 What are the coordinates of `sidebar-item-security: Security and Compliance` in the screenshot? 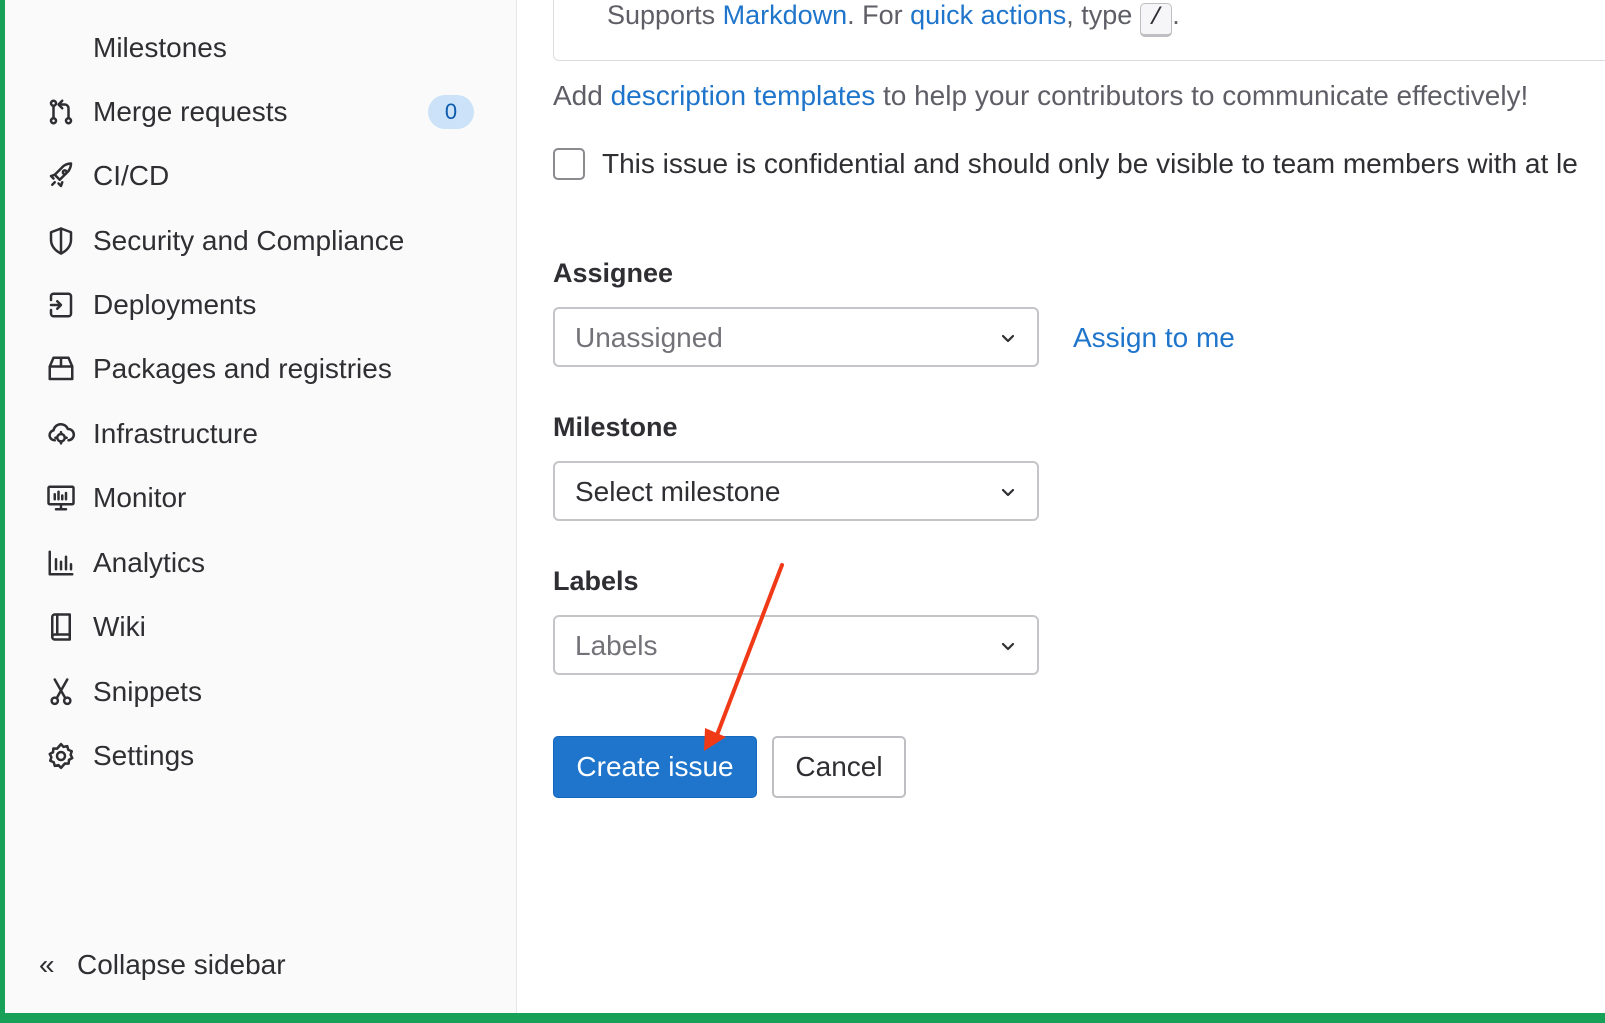 It's located at (260, 241).